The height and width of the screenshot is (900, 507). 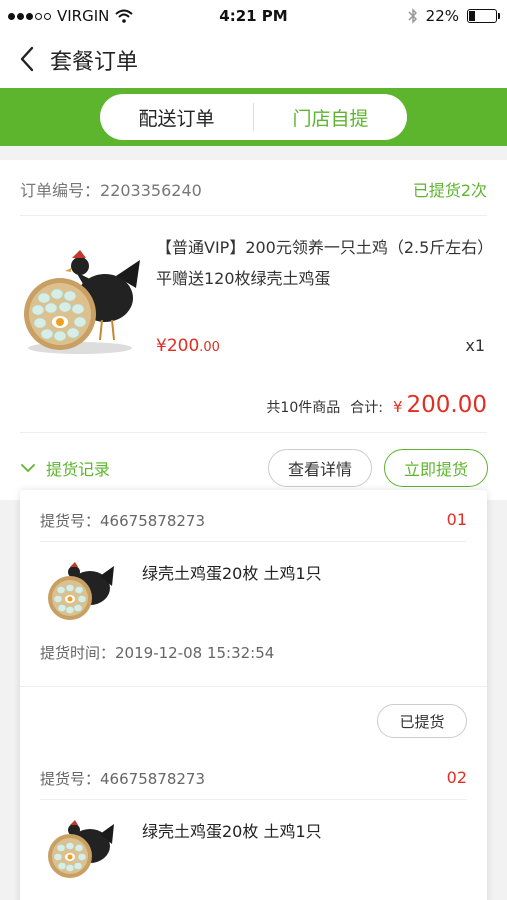 I want to click on divider, so click(x=253, y=432).